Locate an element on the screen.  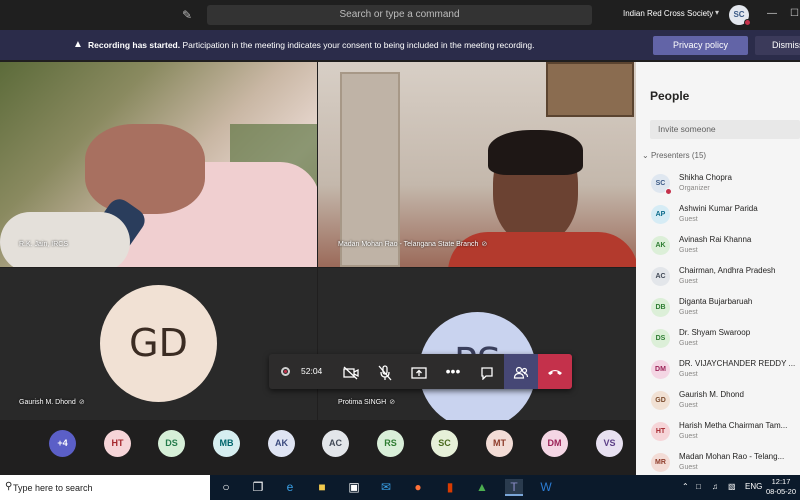
mic-off-icon: ⊘ is located at coordinates (81, 402).